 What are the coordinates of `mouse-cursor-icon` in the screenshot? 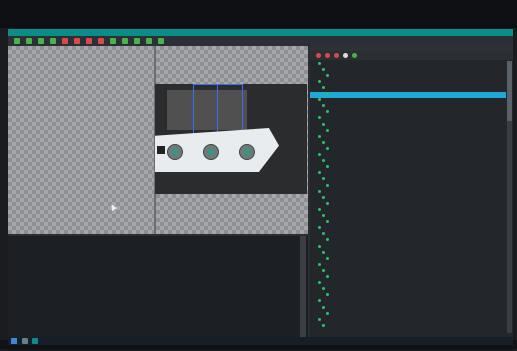 It's located at (113, 207).